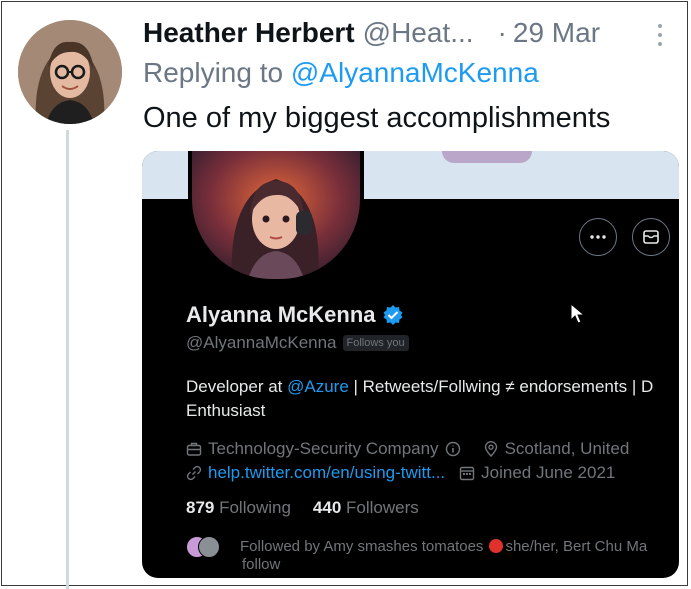 This screenshot has width=691, height=589. What do you see at coordinates (204, 546) in the screenshot?
I see `followed-by-avatars` at bounding box center [204, 546].